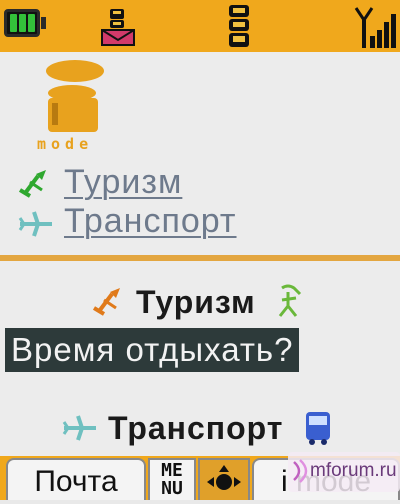 The height and width of the screenshot is (504, 400). I want to click on menu-label: MENU, so click(172, 479).